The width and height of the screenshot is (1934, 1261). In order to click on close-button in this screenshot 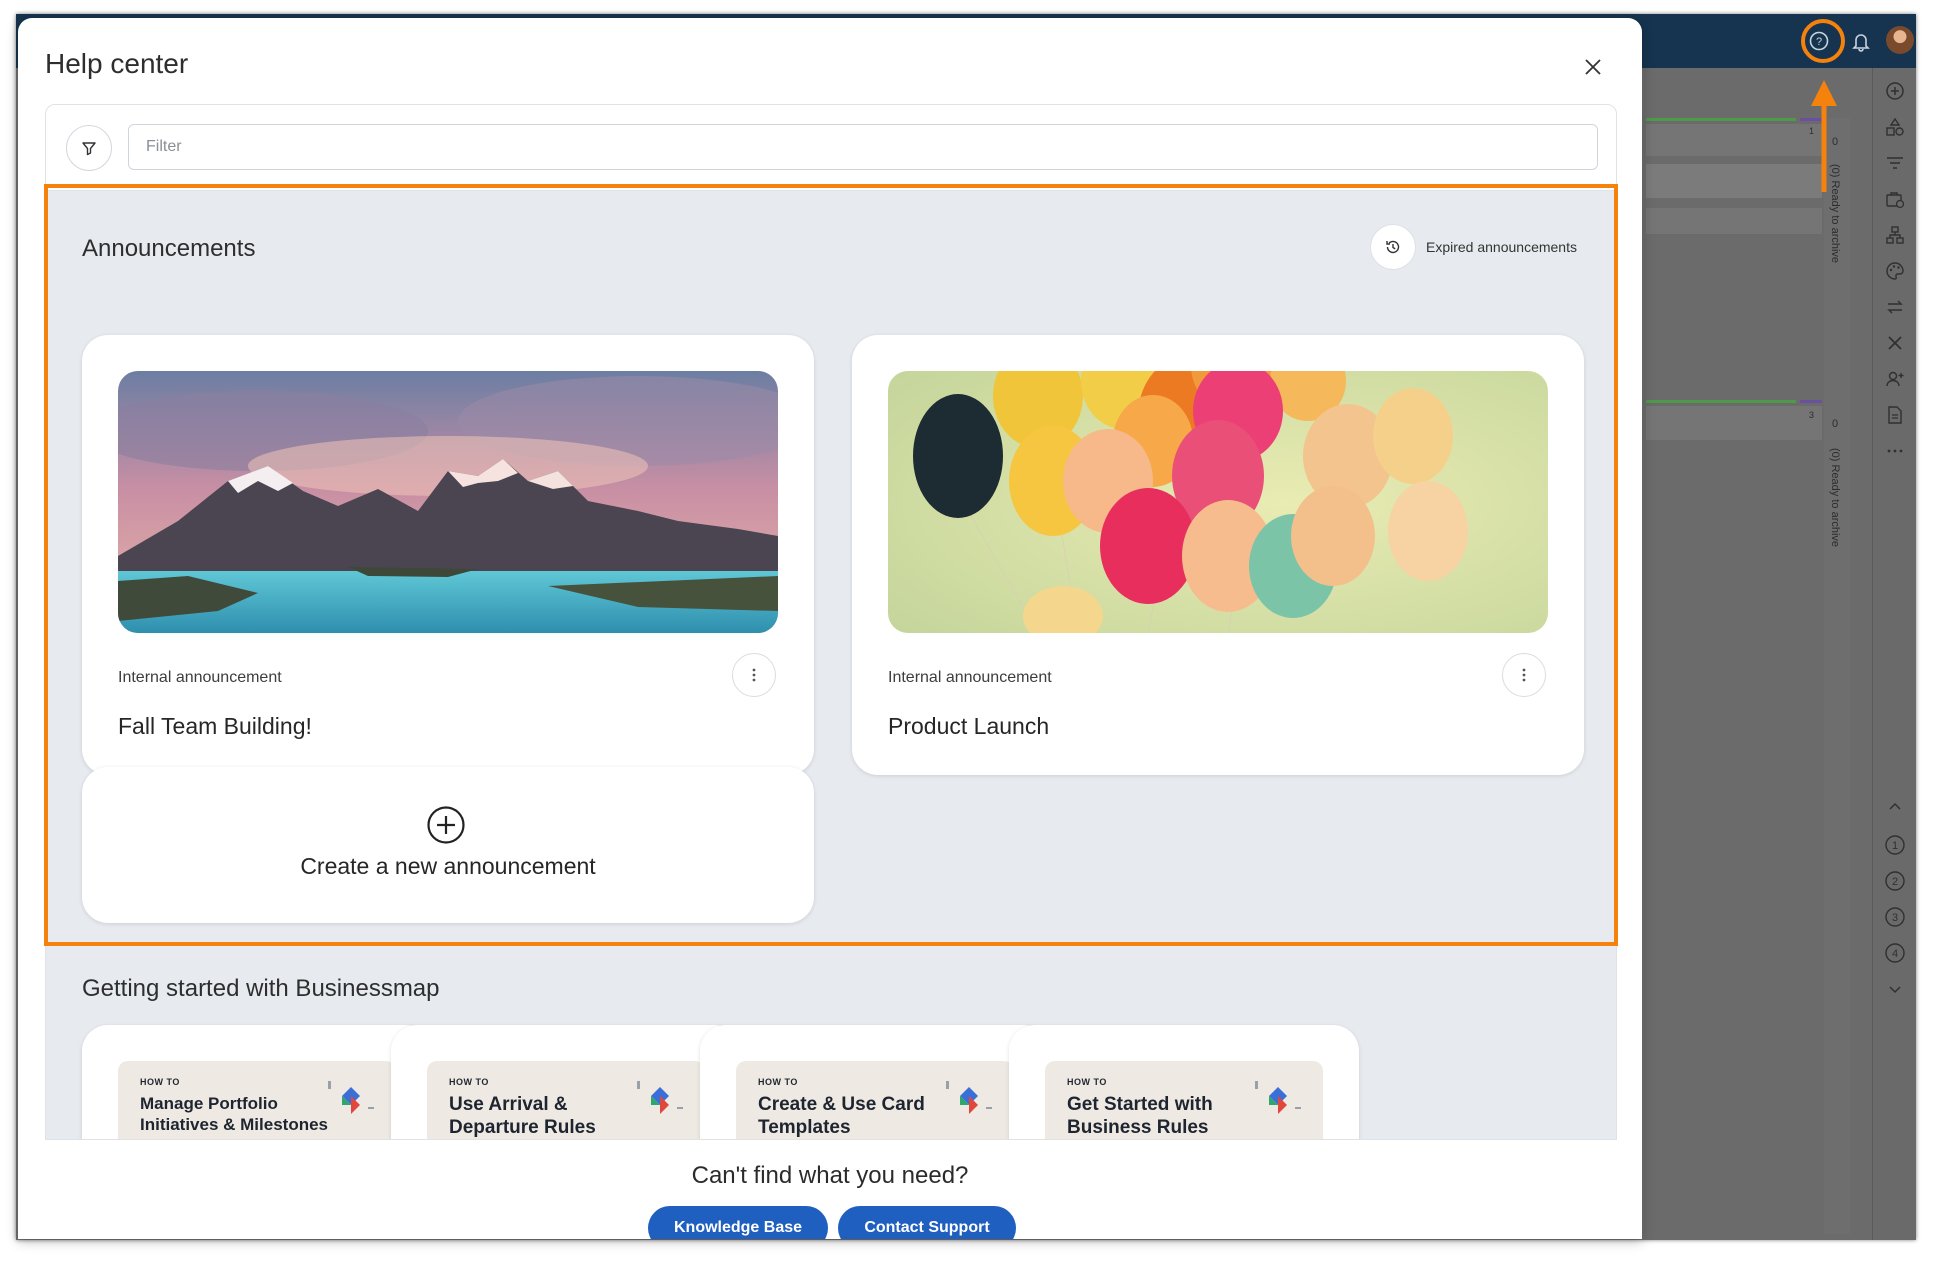, I will do `click(1593, 67)`.